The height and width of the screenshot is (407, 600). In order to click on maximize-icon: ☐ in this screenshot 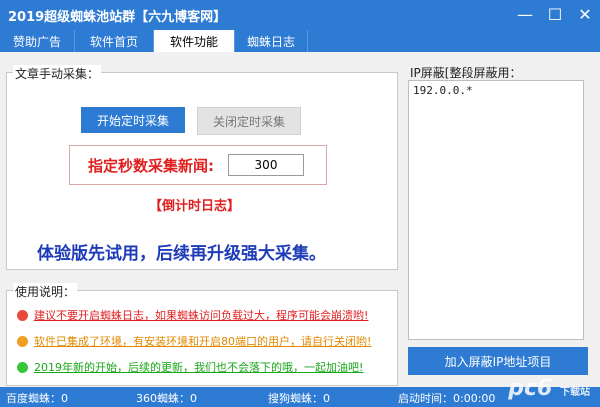, I will do `click(555, 14)`.